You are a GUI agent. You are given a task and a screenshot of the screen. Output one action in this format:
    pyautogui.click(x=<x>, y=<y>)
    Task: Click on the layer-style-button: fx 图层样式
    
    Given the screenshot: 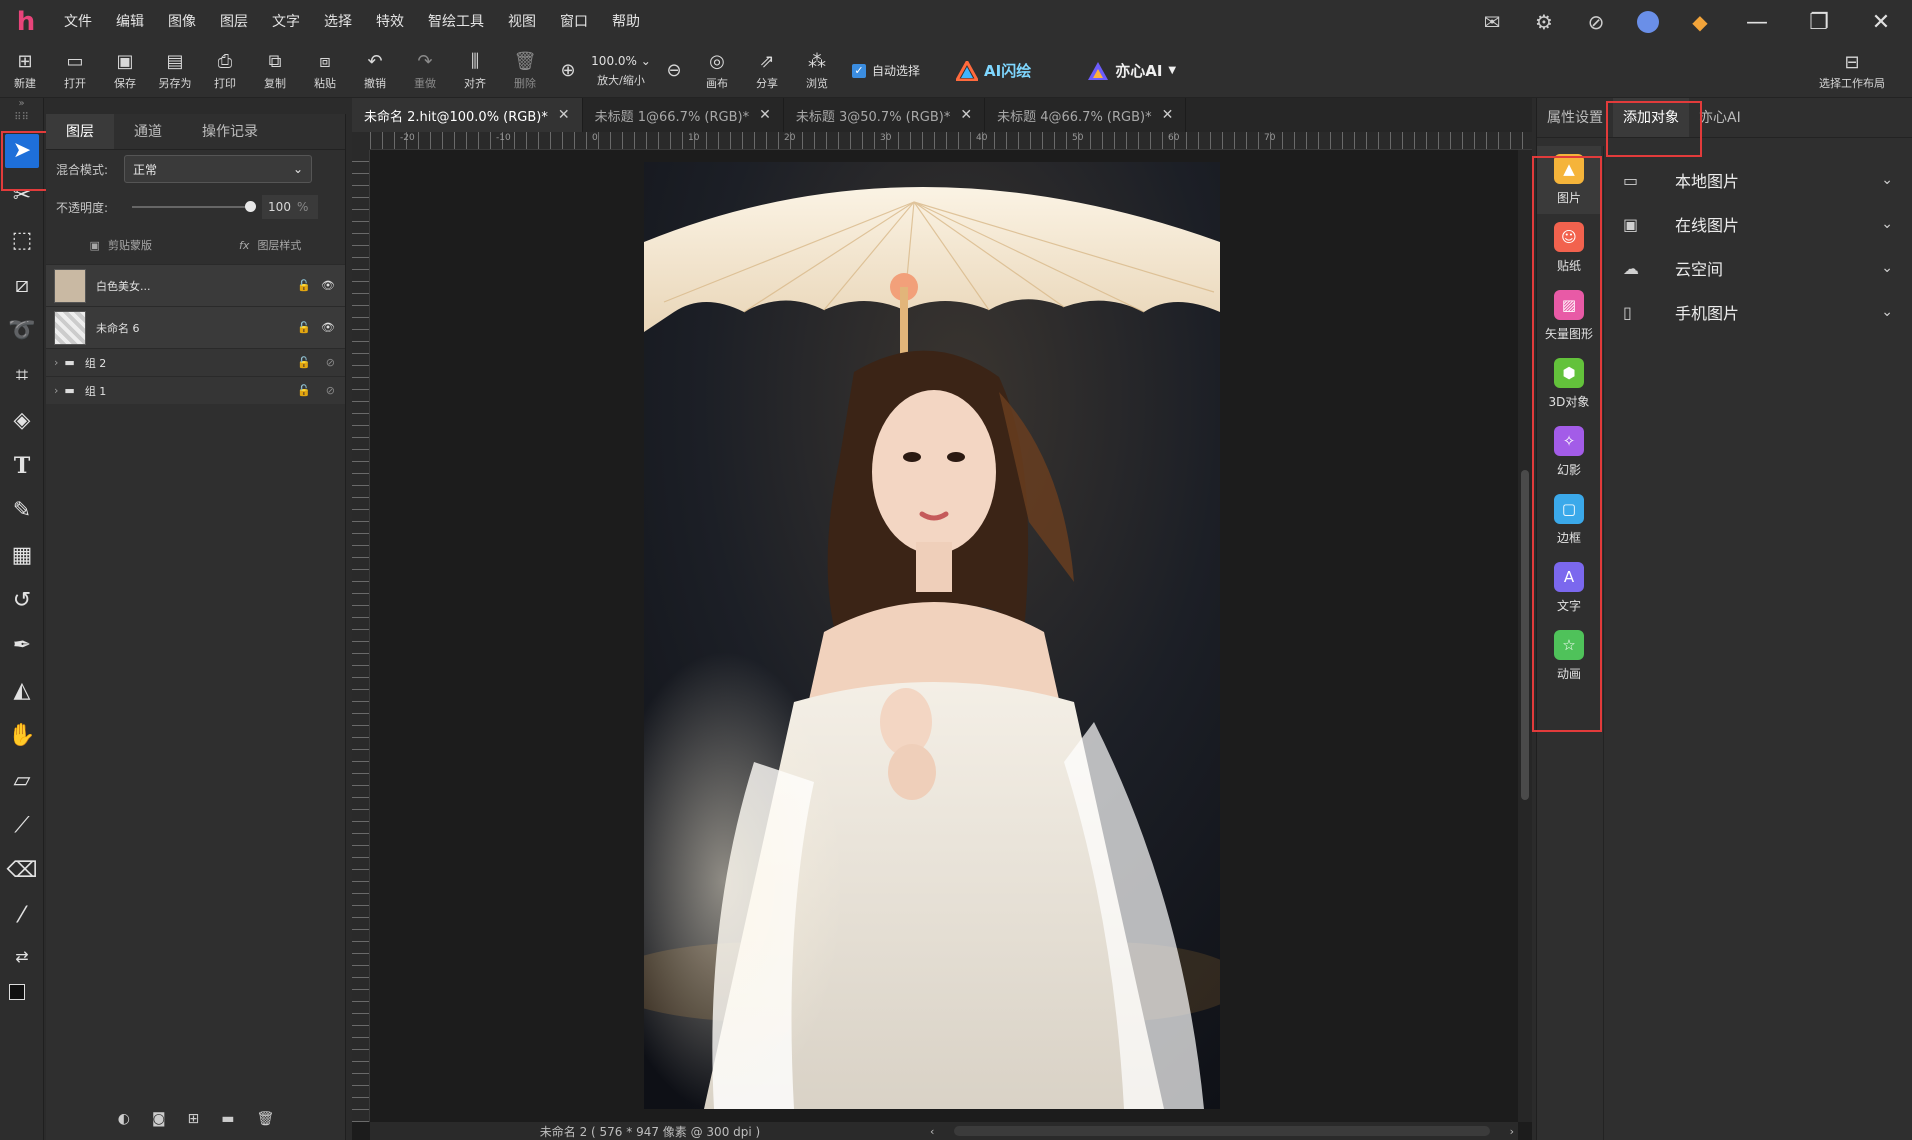 What is the action you would take?
    pyautogui.click(x=271, y=245)
    